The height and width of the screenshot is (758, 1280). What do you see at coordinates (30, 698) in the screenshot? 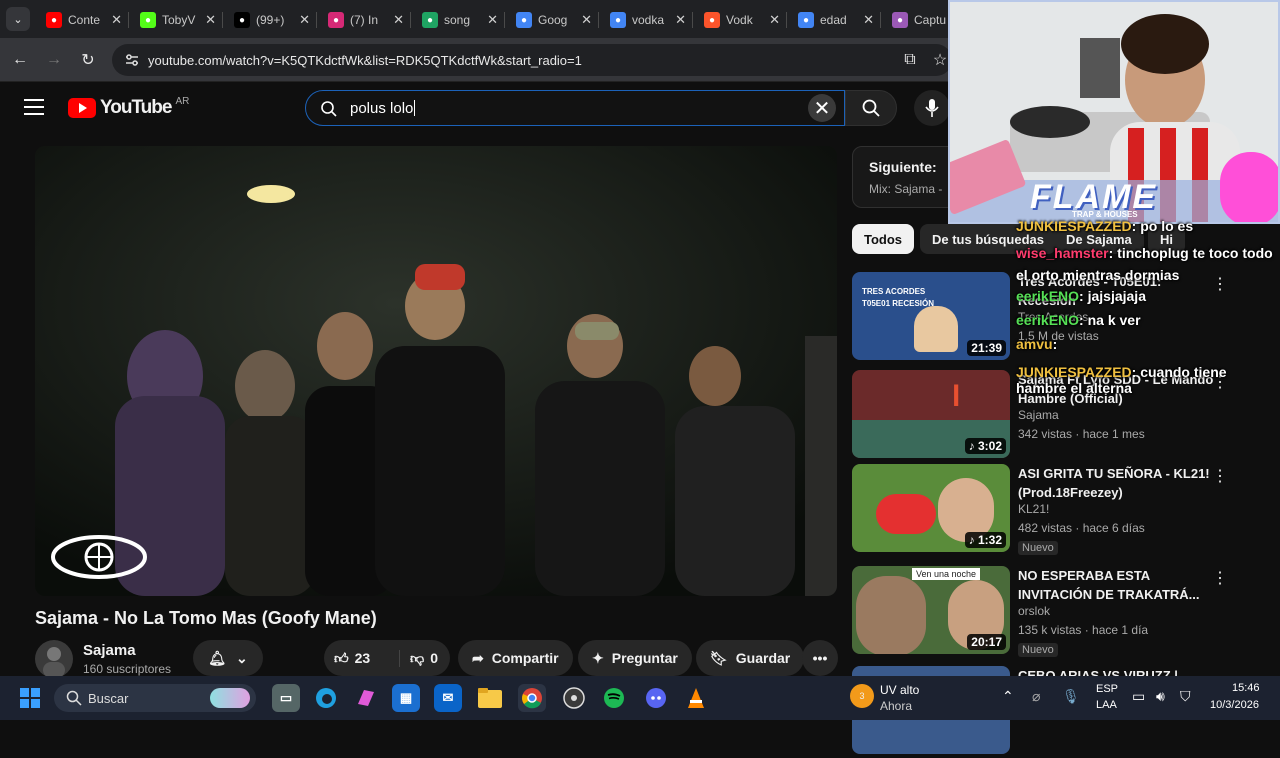
I see `start-button` at bounding box center [30, 698].